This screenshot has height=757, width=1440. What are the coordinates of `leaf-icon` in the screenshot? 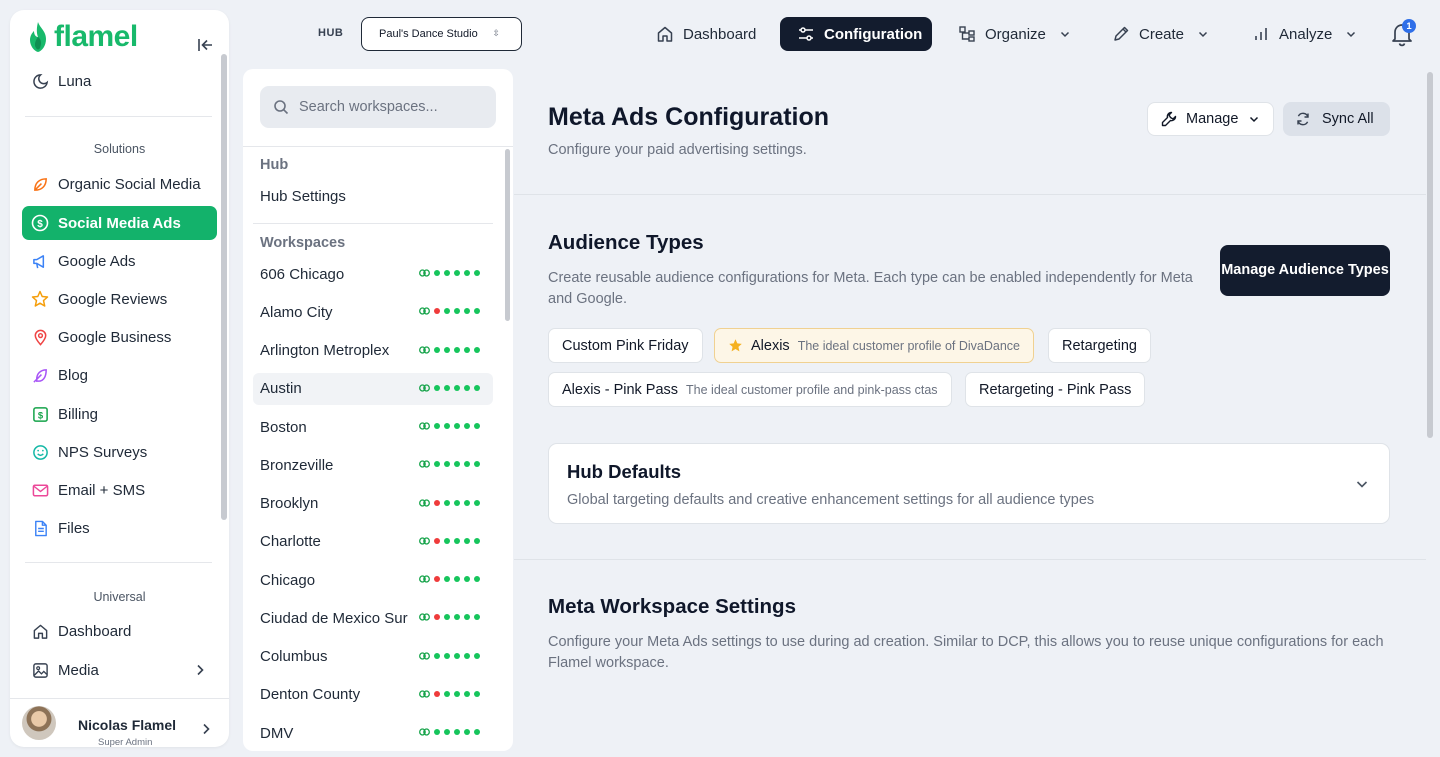 It's located at (40, 184).